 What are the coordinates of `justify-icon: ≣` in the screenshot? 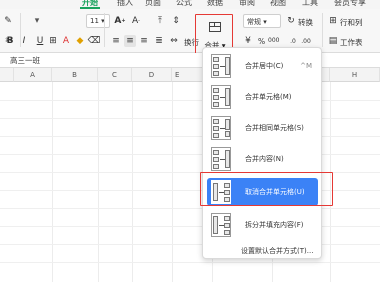 It's located at (159, 41).